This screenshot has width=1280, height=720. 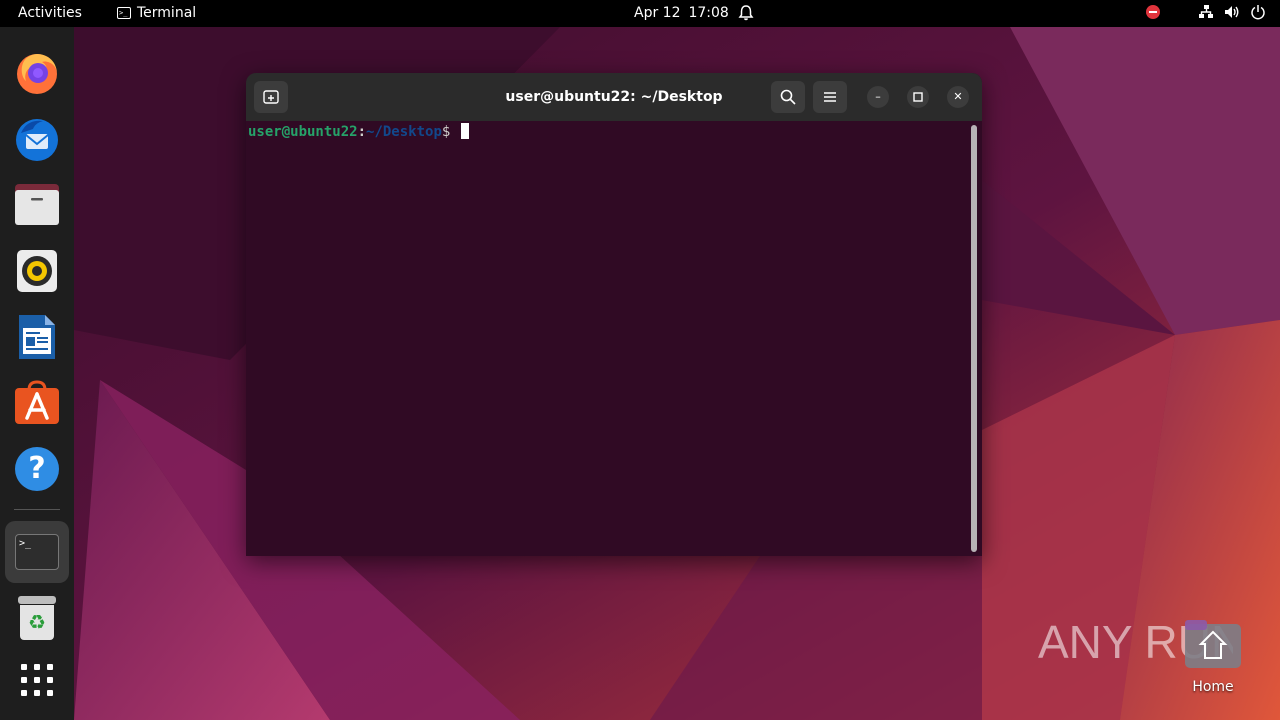 I want to click on software-icon, so click(x=37, y=402).